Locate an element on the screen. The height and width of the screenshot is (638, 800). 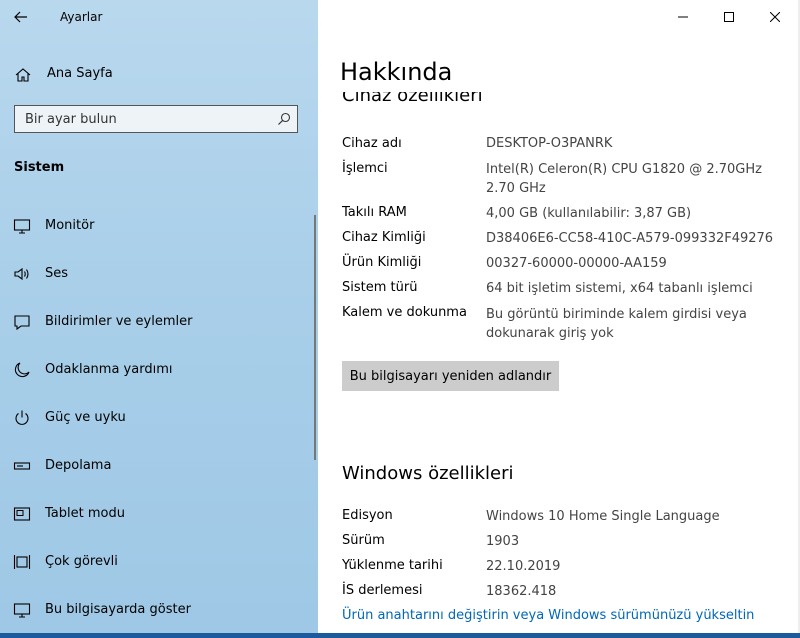
maximize-icon is located at coordinates (729, 17).